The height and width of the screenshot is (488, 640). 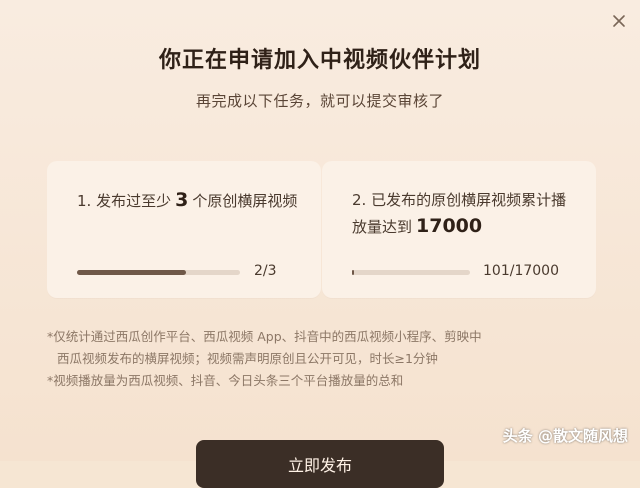 What do you see at coordinates (565, 436) in the screenshot?
I see `watermark: 头条 @散文随风想` at bounding box center [565, 436].